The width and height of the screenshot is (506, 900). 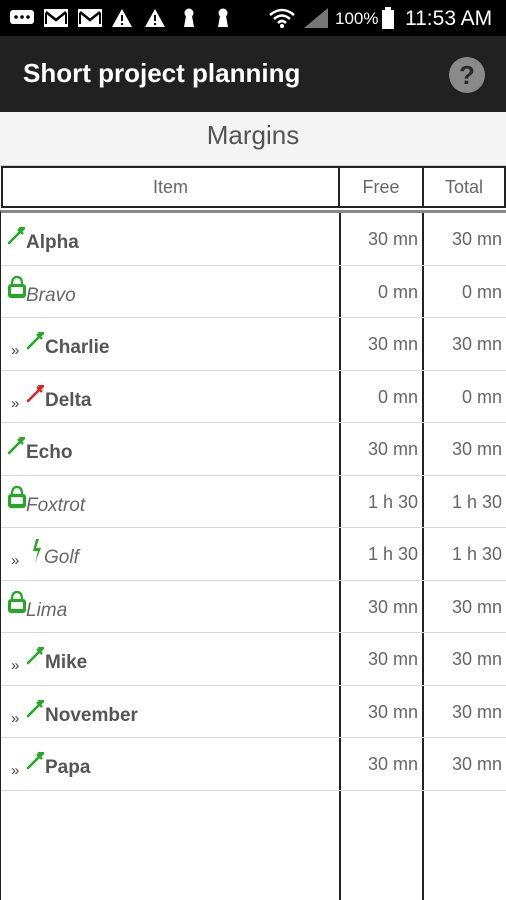 I want to click on column-header-free: Free, so click(x=381, y=187).